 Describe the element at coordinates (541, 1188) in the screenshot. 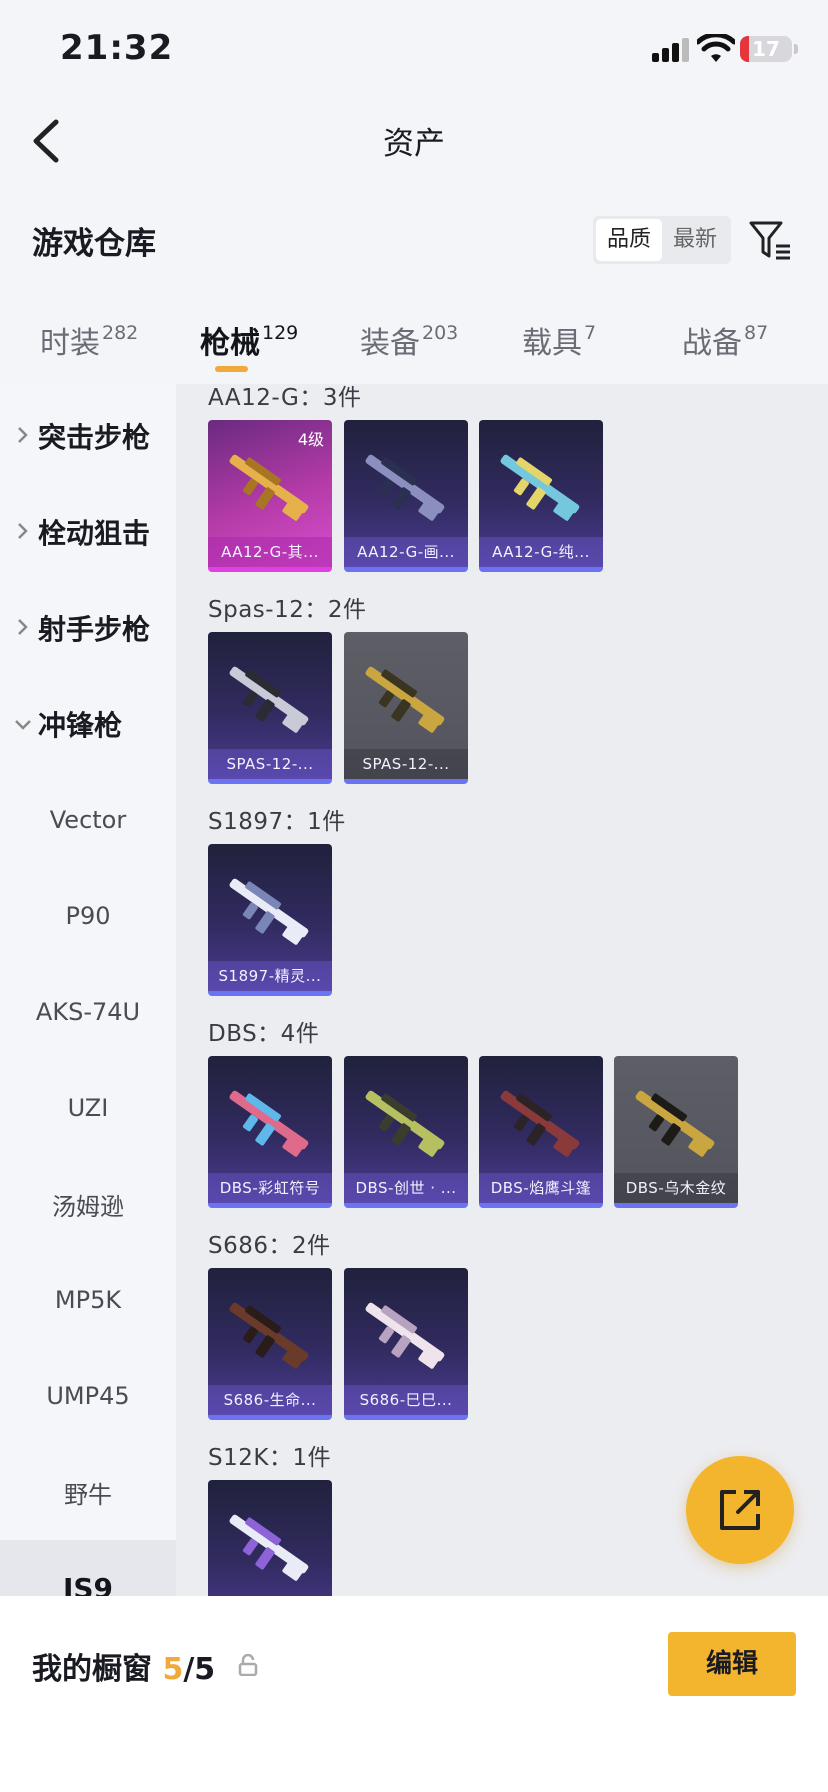

I see `item-name: DBS-焰鹰斗篷` at that location.